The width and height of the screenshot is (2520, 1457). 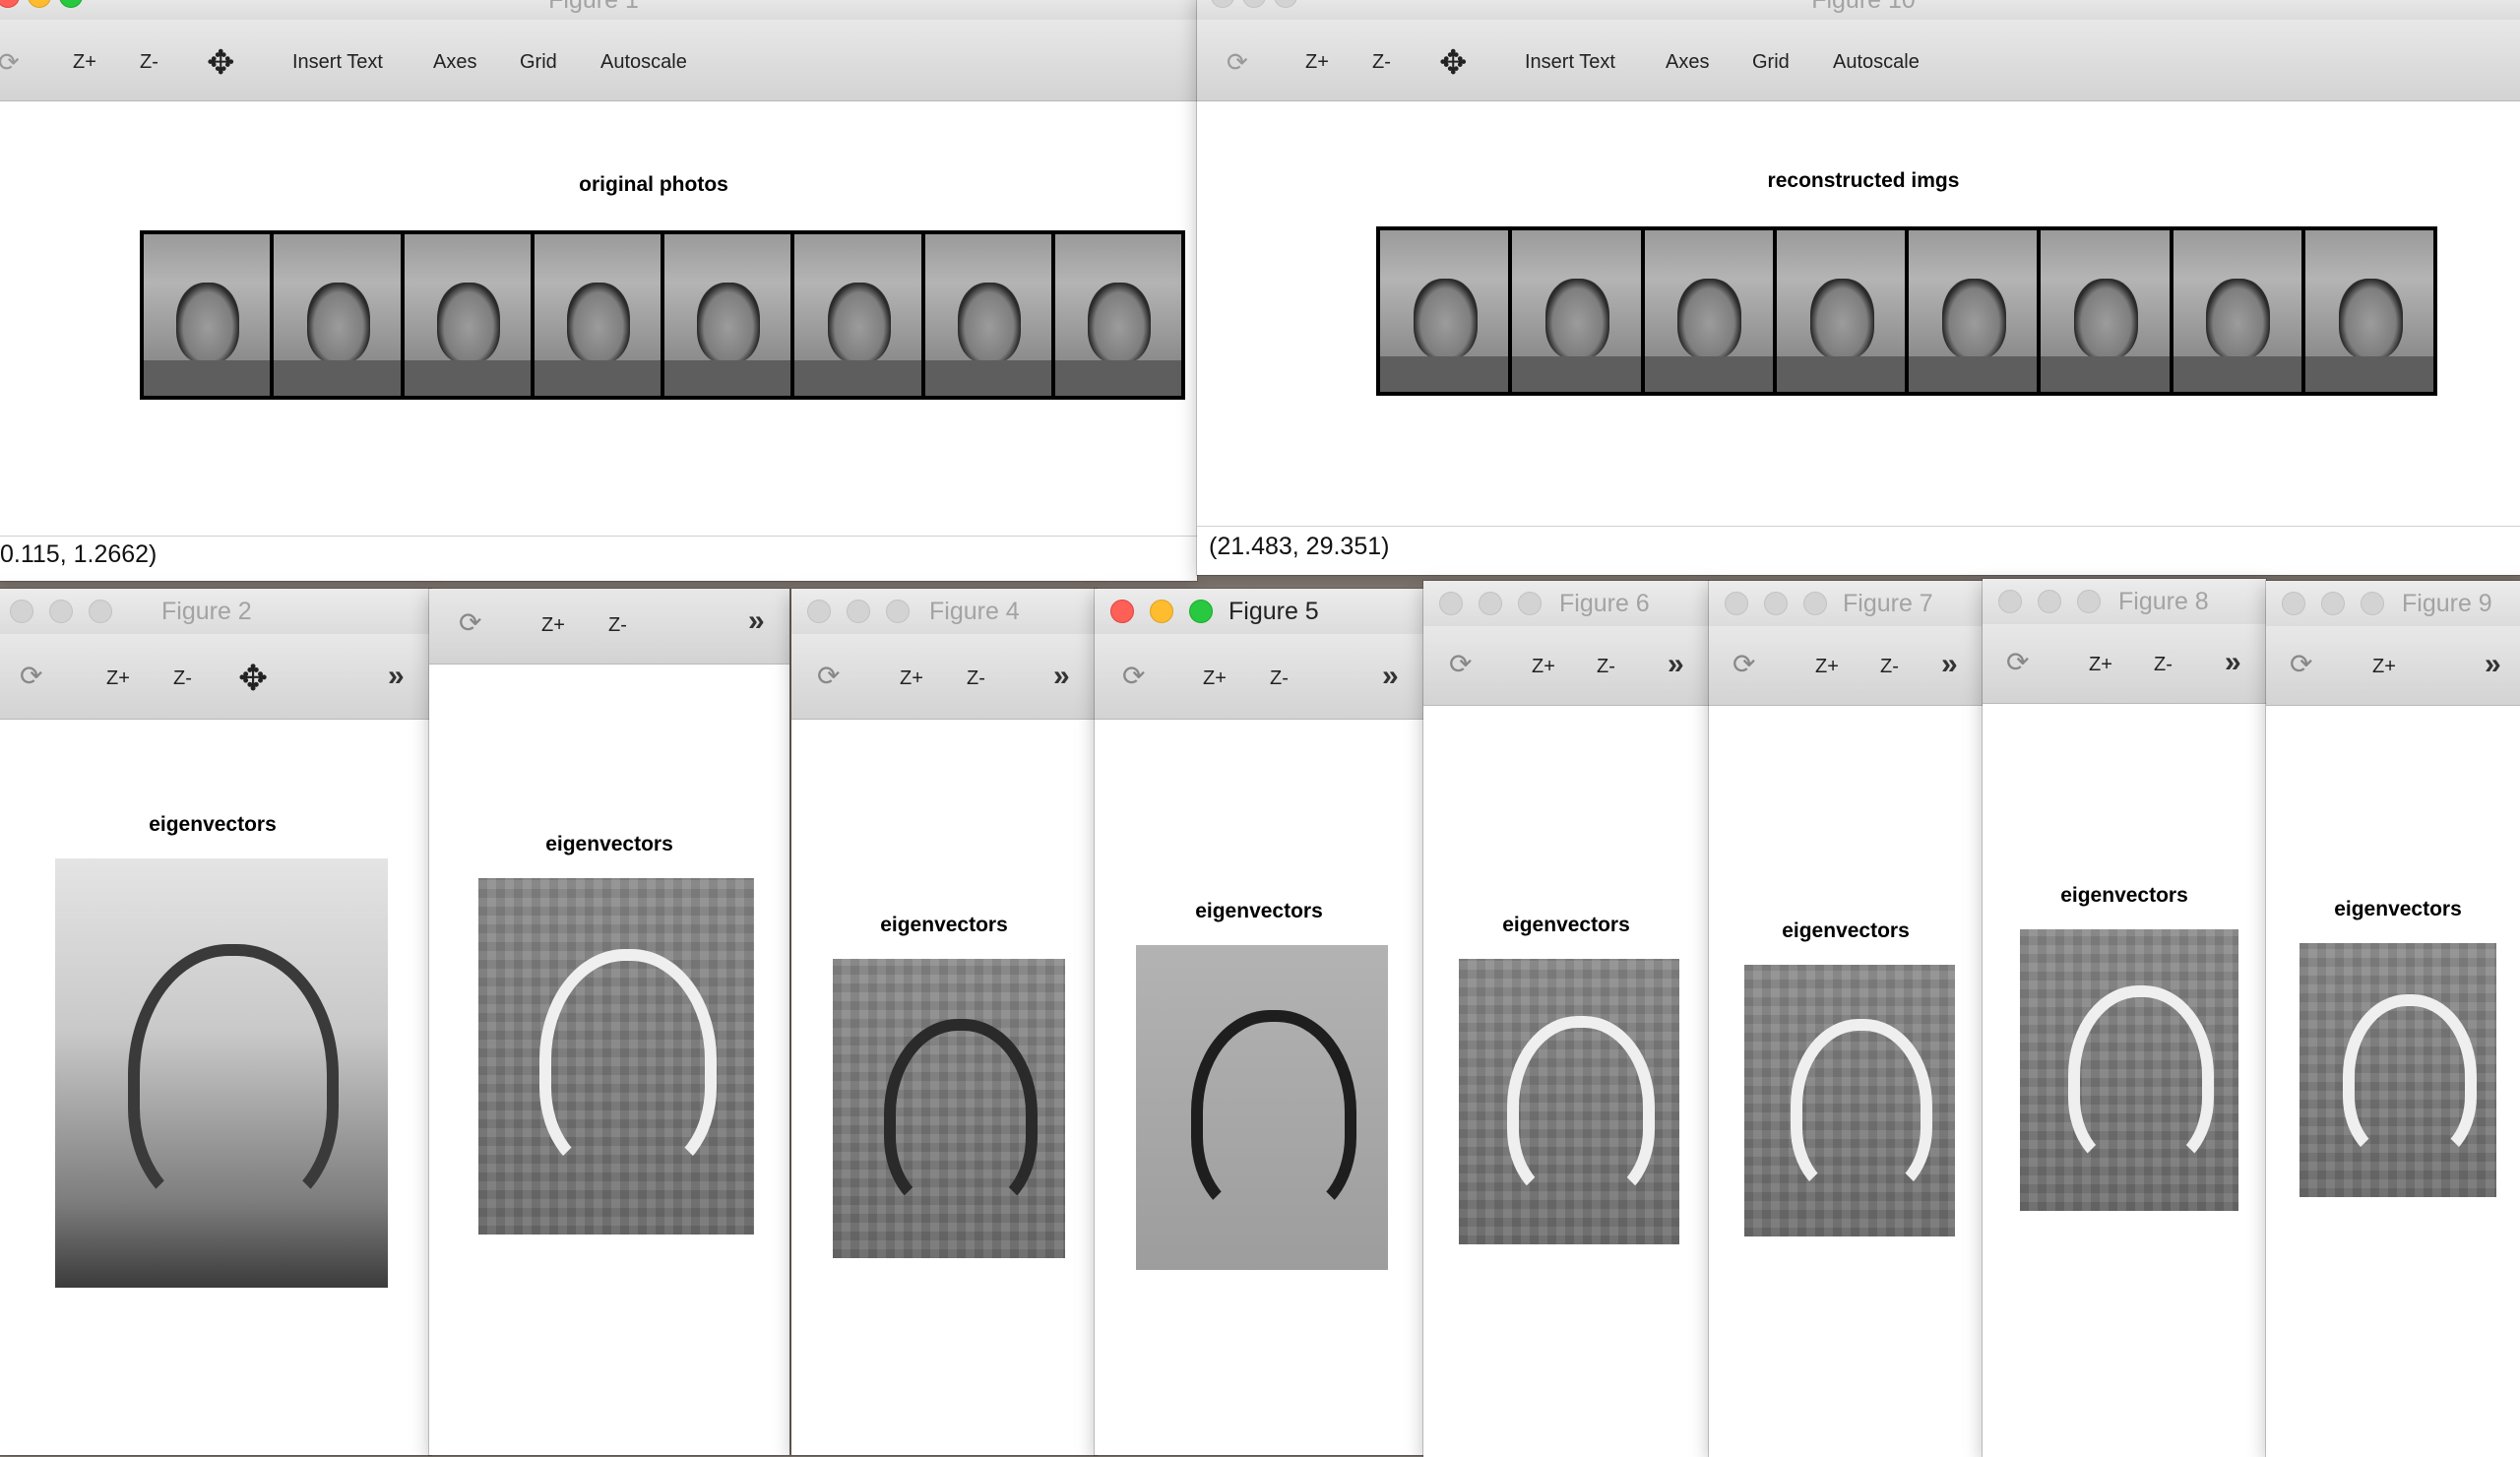 What do you see at coordinates (1259, 611) in the screenshot?
I see `figure-5-titlebar: Figure 5` at bounding box center [1259, 611].